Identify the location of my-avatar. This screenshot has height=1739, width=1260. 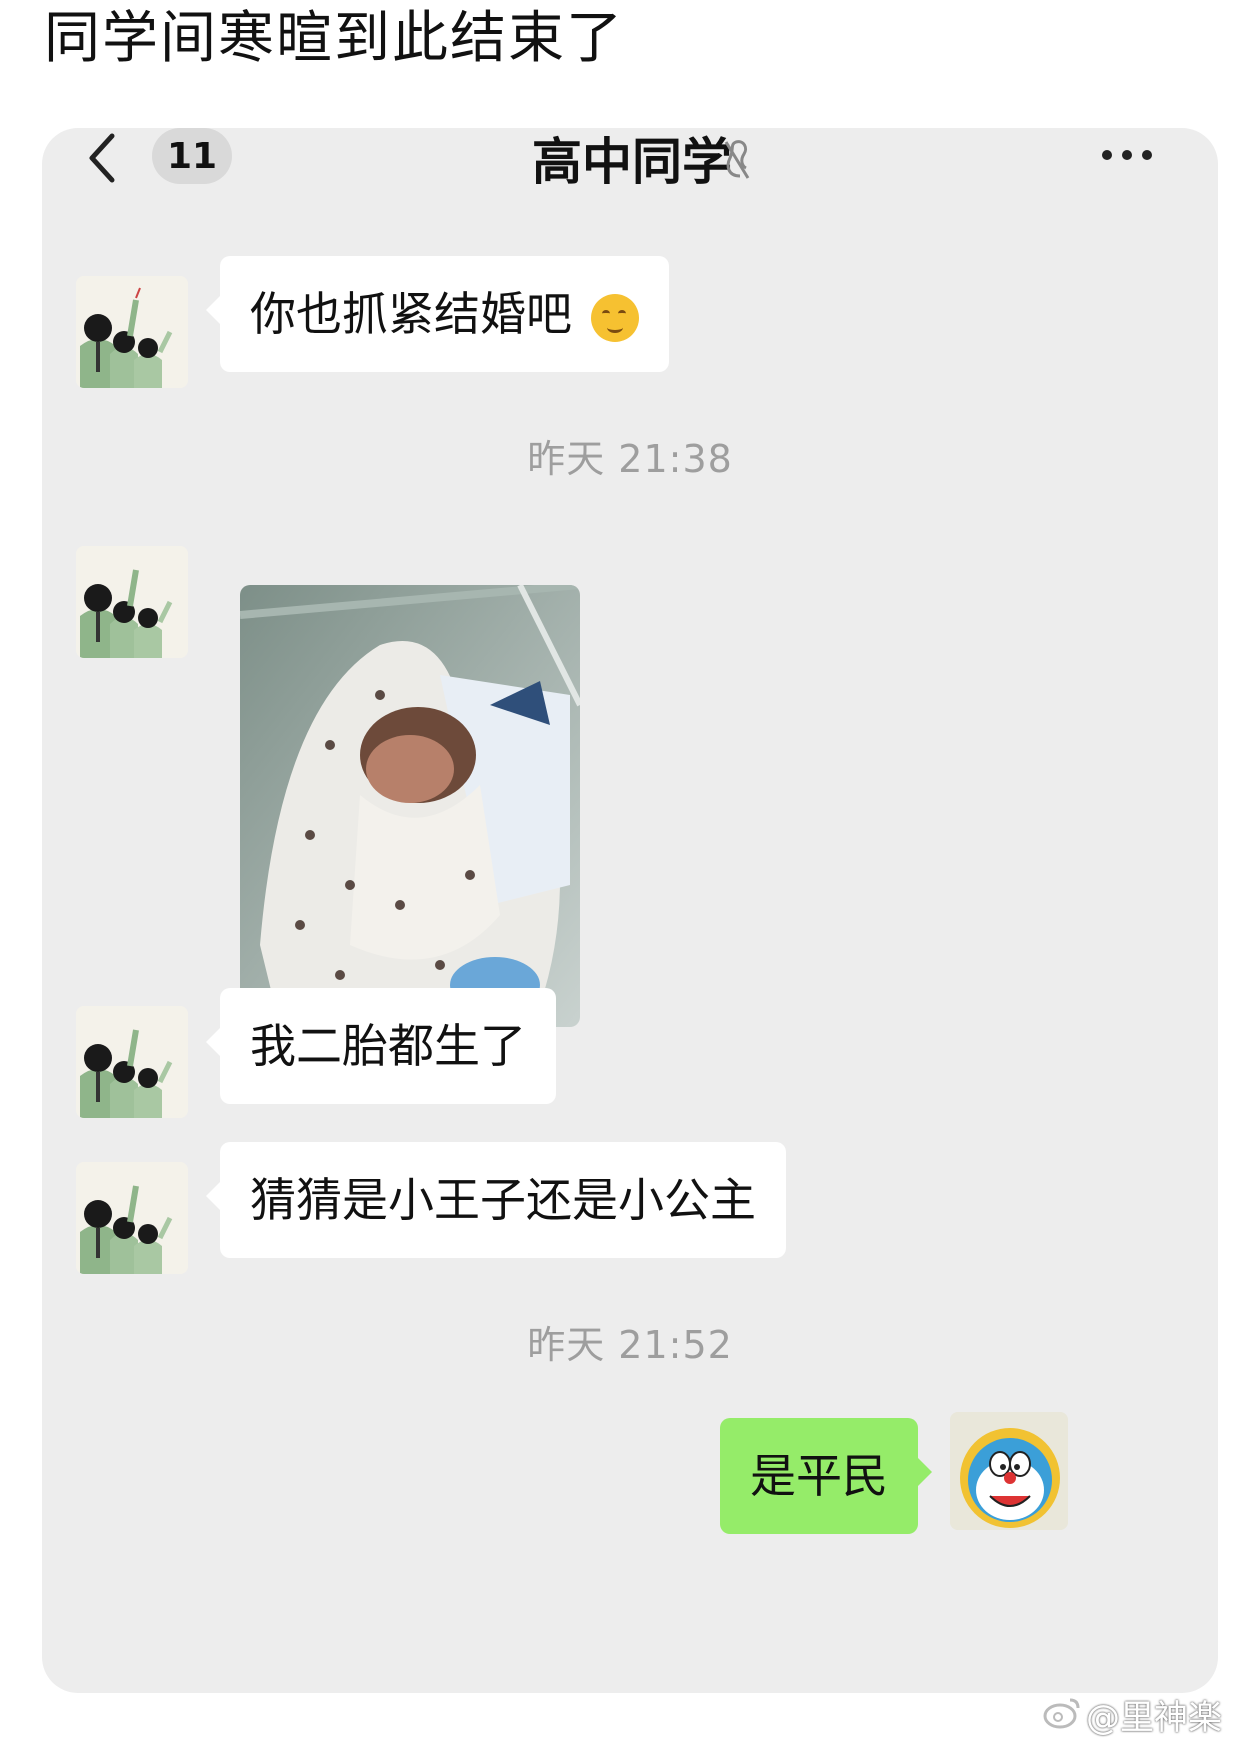
(1009, 1471).